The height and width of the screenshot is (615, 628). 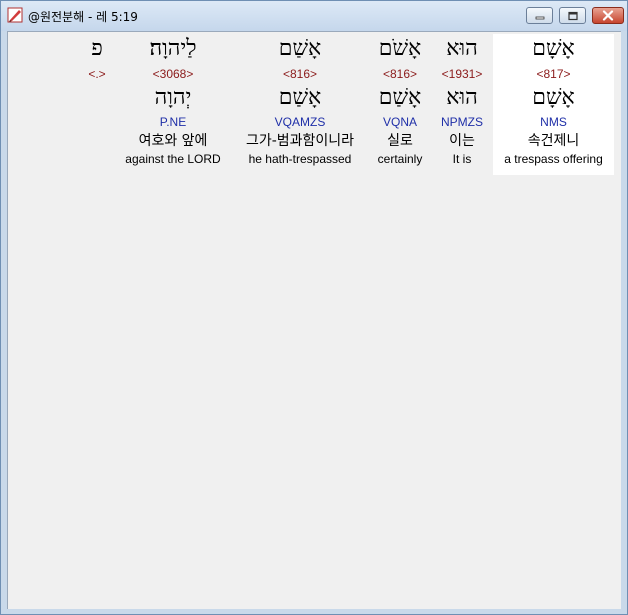 I want to click on korean-gloss: 그가-범과함이니라, so click(x=300, y=141).